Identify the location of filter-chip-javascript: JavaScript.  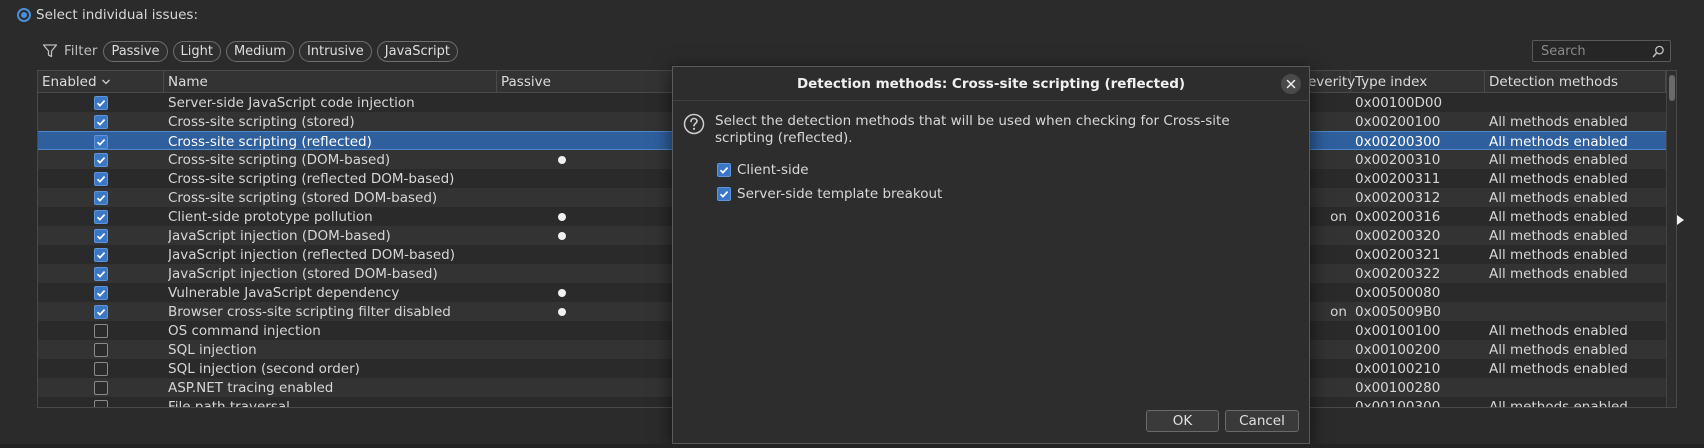
(417, 51).